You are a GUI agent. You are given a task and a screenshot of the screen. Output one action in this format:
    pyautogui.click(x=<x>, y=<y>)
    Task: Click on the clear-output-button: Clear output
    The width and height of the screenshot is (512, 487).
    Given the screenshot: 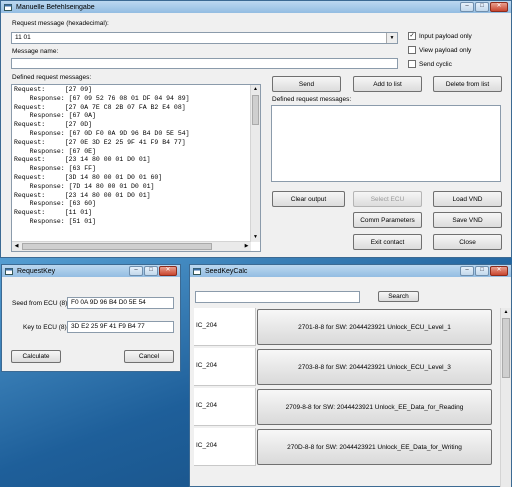 What is the action you would take?
    pyautogui.click(x=308, y=199)
    